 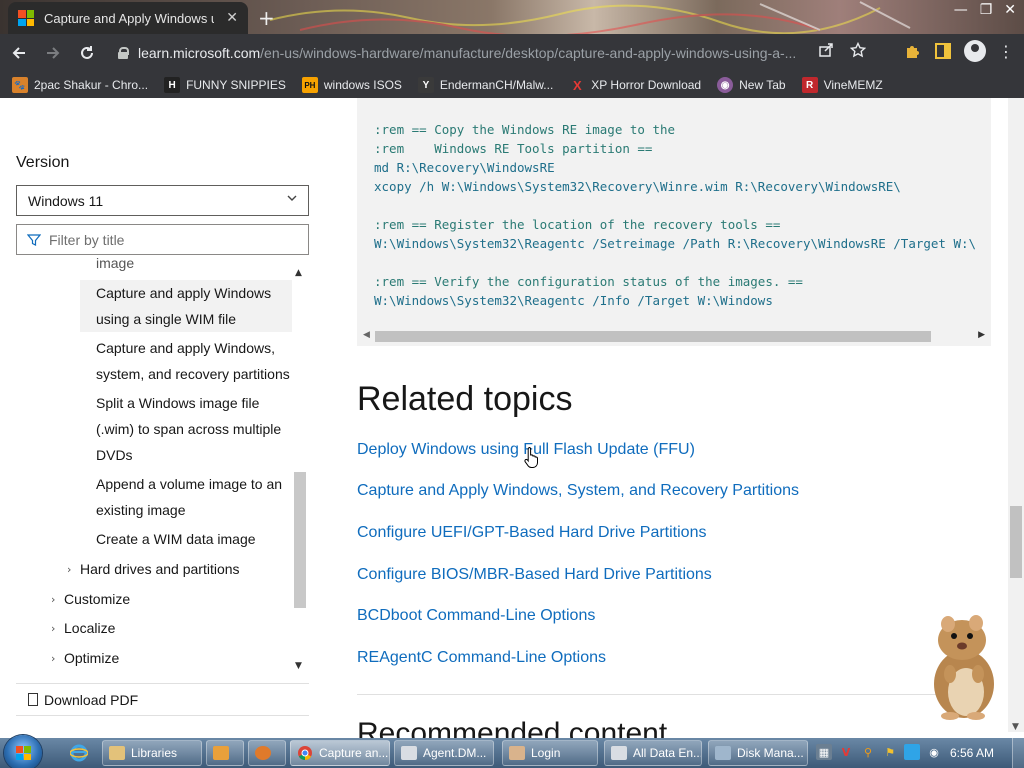 I want to click on bookmark-label: New Tab, so click(x=762, y=85).